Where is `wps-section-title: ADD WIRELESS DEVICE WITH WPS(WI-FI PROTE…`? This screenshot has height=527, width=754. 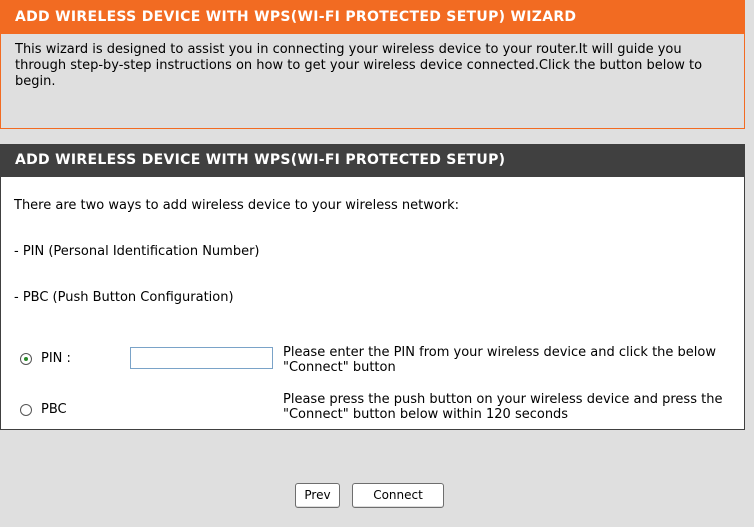
wps-section-title: ADD WIRELESS DEVICE WITH WPS(WI-FI PROTE… is located at coordinates (372, 160).